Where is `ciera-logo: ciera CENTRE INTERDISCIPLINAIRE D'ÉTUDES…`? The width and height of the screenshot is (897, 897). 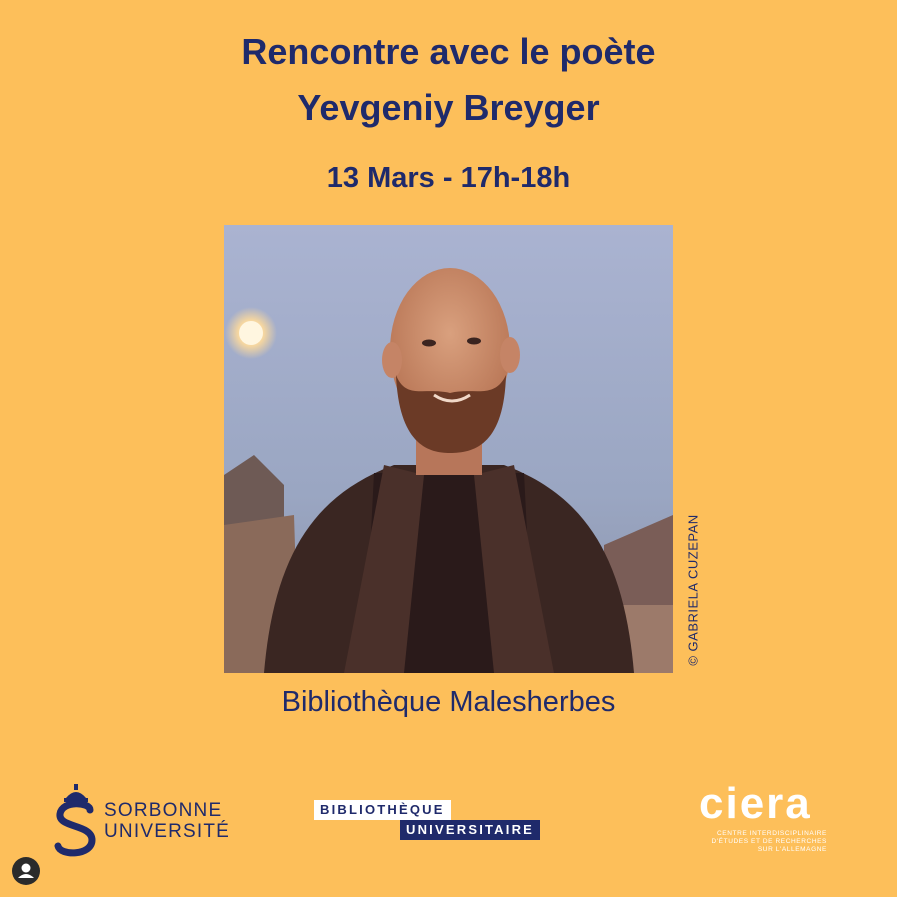 ciera-logo: ciera CENTRE INTERDISCIPLINAIRE D'ÉTUDES… is located at coordinates (765, 820).